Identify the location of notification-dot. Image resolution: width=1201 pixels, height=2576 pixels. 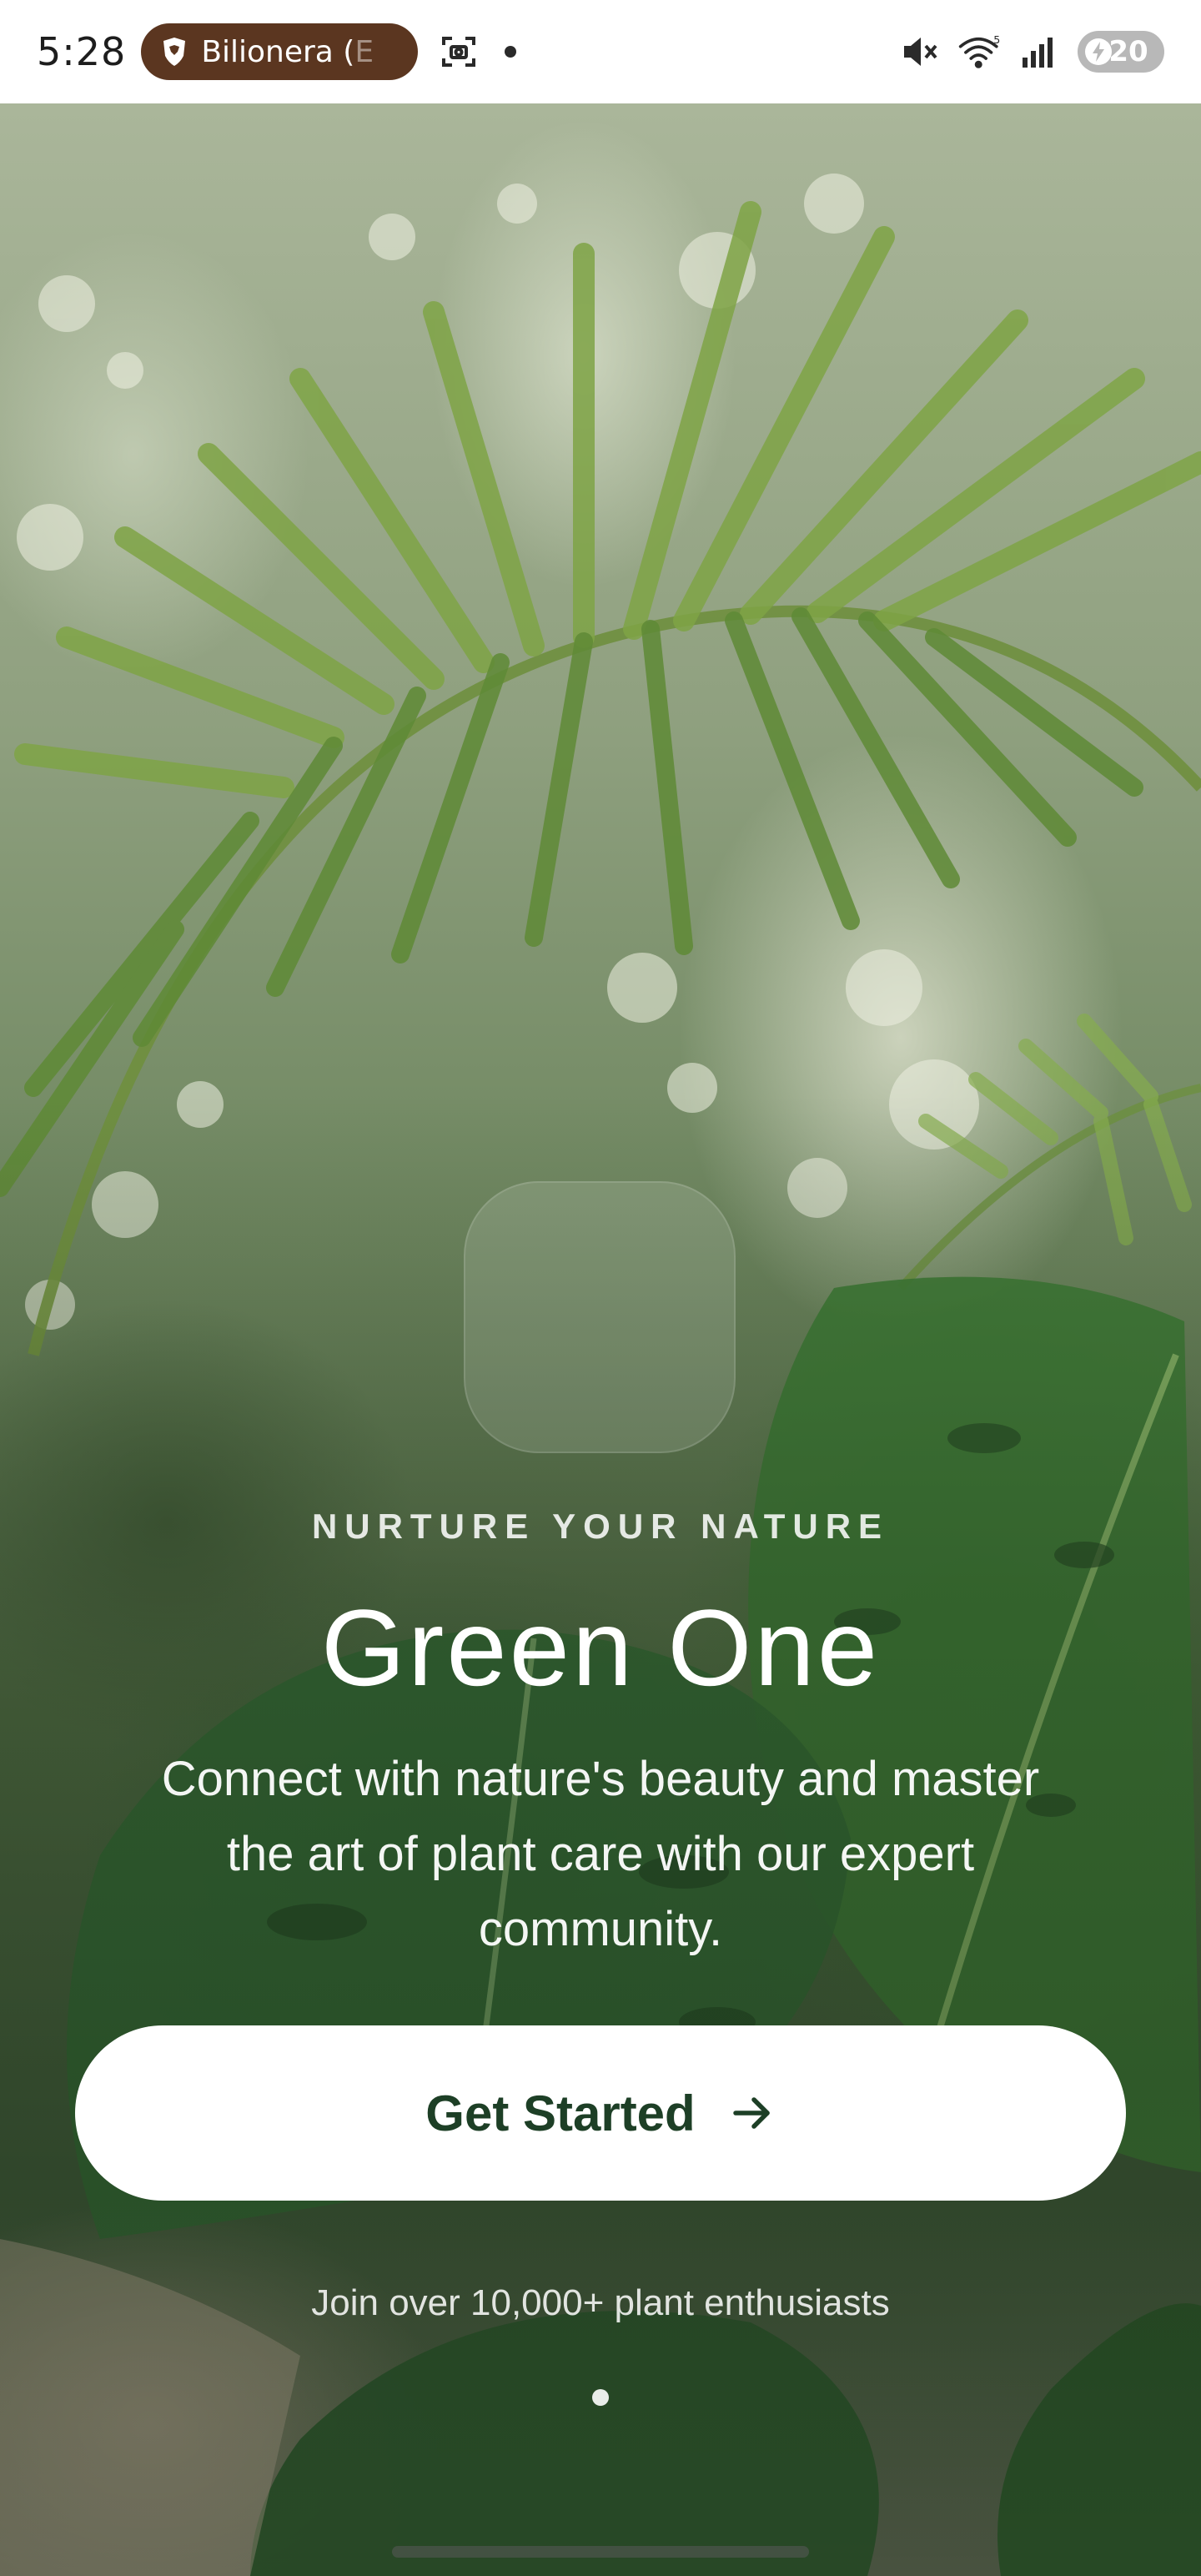
(511, 52).